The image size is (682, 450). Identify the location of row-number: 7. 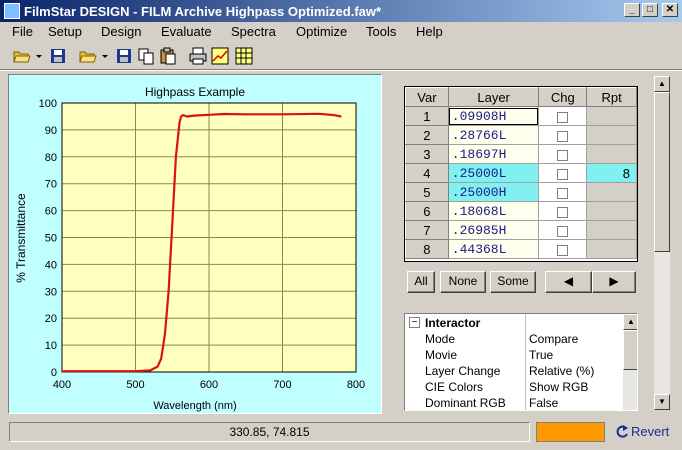
(427, 230).